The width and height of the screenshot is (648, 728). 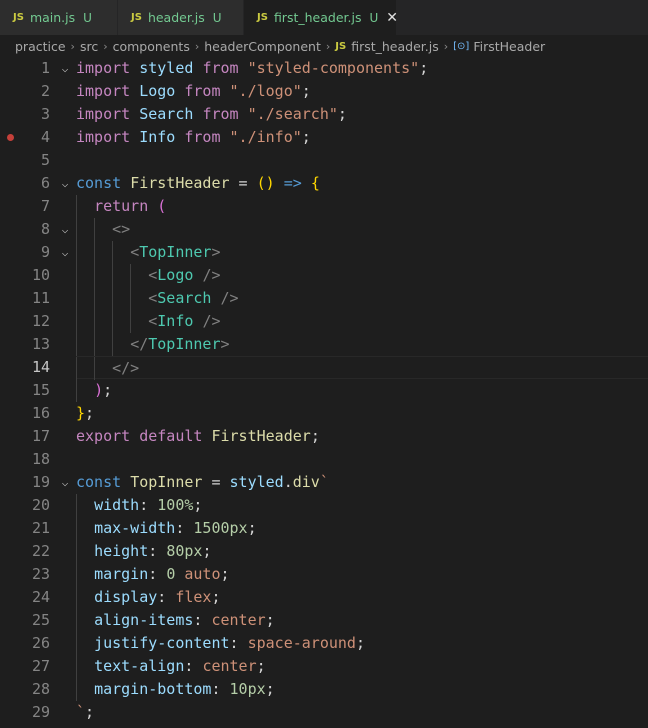 What do you see at coordinates (362, 436) in the screenshot?
I see `code-area: export default FirstHeader;` at bounding box center [362, 436].